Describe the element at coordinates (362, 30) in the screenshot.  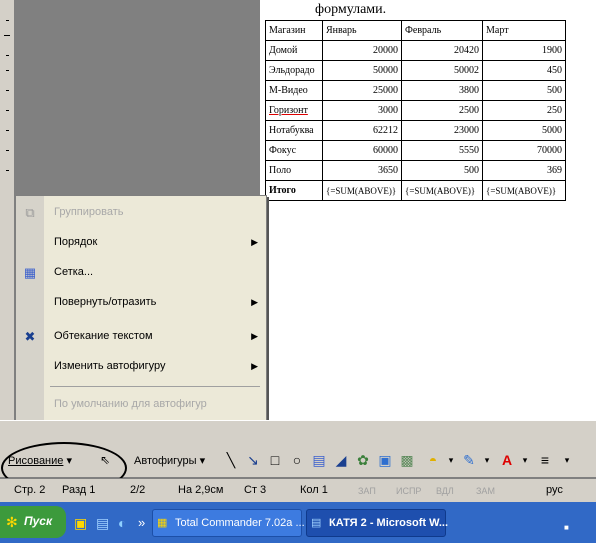
I see `header-cell: Январь` at that location.